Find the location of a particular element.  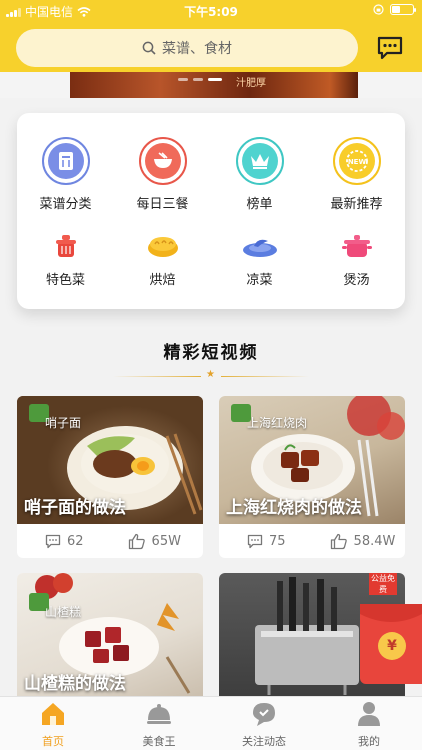

category-cold-dishes: 凉菜 is located at coordinates (259, 259).